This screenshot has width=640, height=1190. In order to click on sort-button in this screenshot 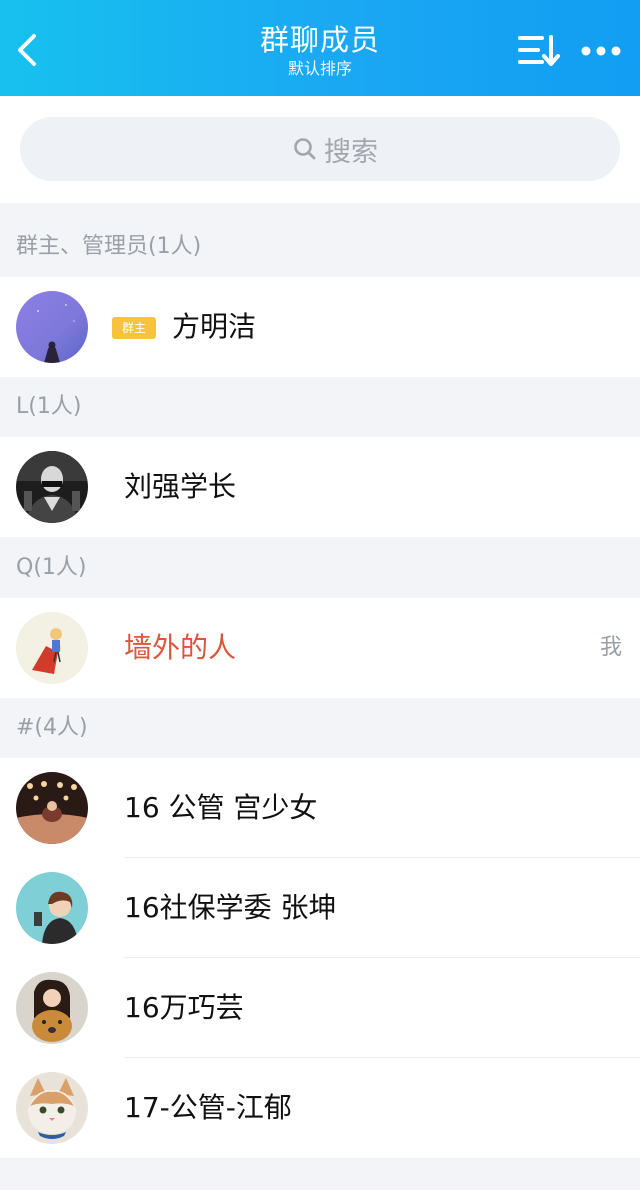, I will do `click(540, 51)`.